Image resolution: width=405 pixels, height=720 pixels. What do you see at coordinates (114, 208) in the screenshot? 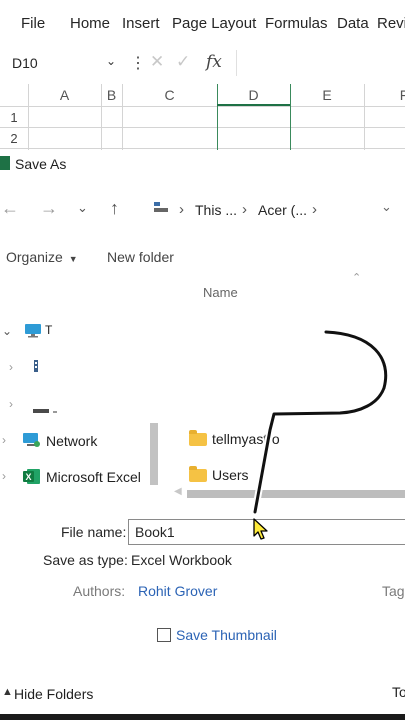
I see `up-arrow-icon: ↑` at bounding box center [114, 208].